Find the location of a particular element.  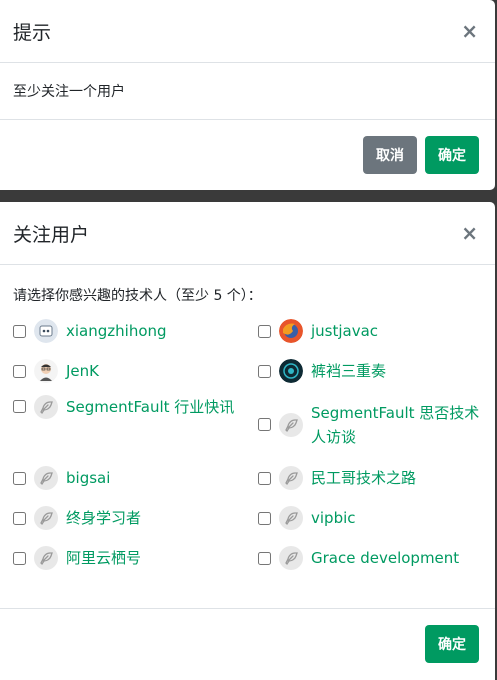

cancel-button: 取消 is located at coordinates (390, 155).